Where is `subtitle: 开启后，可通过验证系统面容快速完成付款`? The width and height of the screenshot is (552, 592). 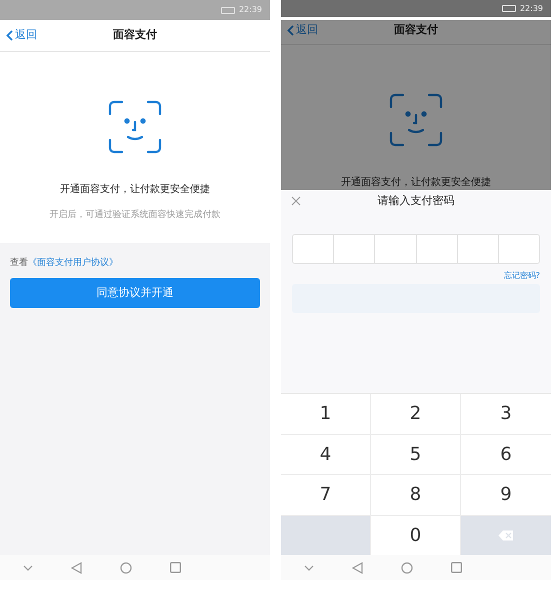 subtitle: 开启后，可通过验证系统面容快速完成付款 is located at coordinates (135, 215).